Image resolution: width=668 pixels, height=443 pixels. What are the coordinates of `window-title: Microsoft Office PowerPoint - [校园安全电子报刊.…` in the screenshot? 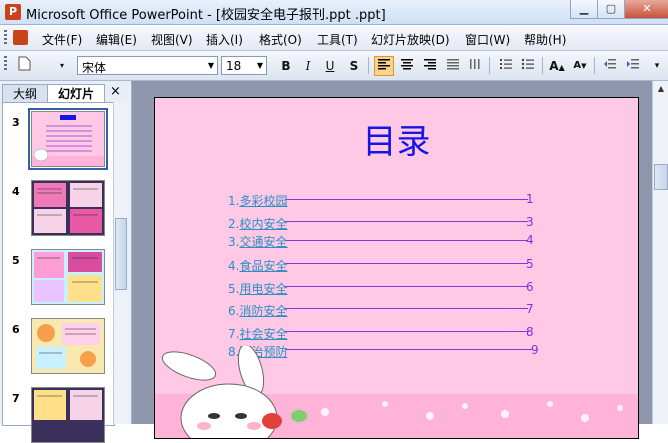 It's located at (206, 15).